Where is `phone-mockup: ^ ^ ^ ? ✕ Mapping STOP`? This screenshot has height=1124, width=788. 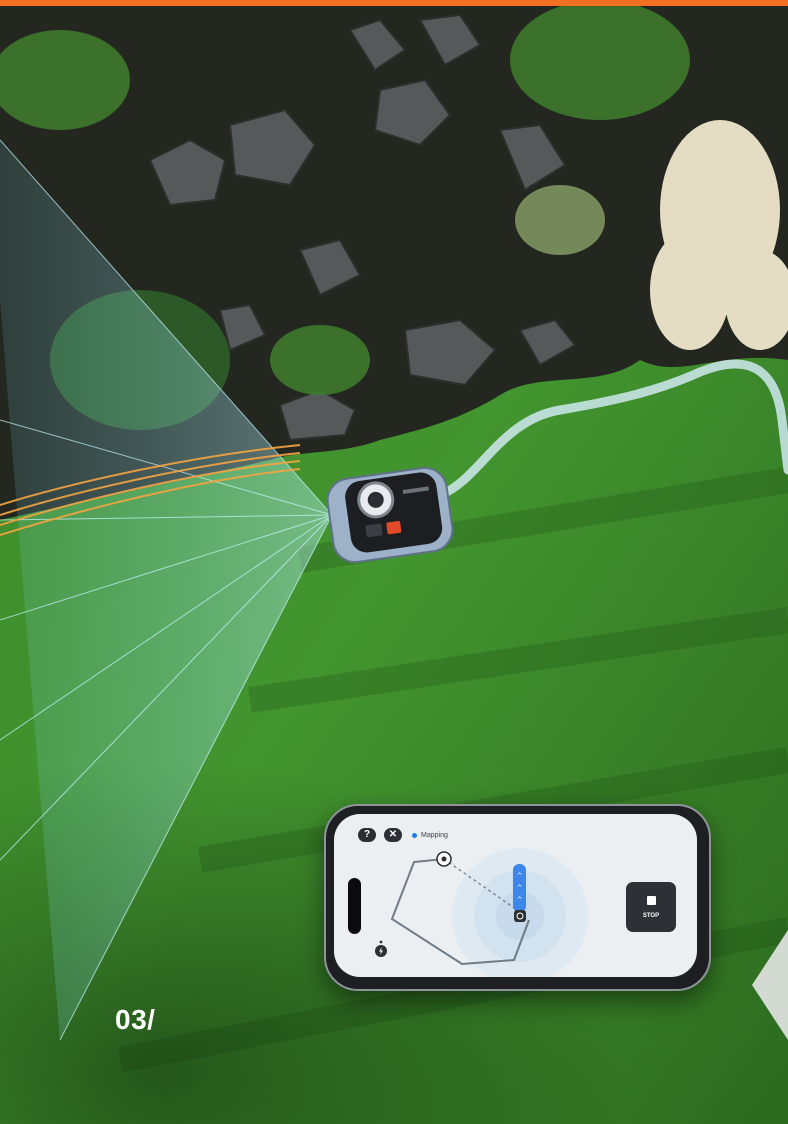
phone-mockup: ^ ^ ^ ? ✕ Mapping STOP is located at coordinates (517, 897).